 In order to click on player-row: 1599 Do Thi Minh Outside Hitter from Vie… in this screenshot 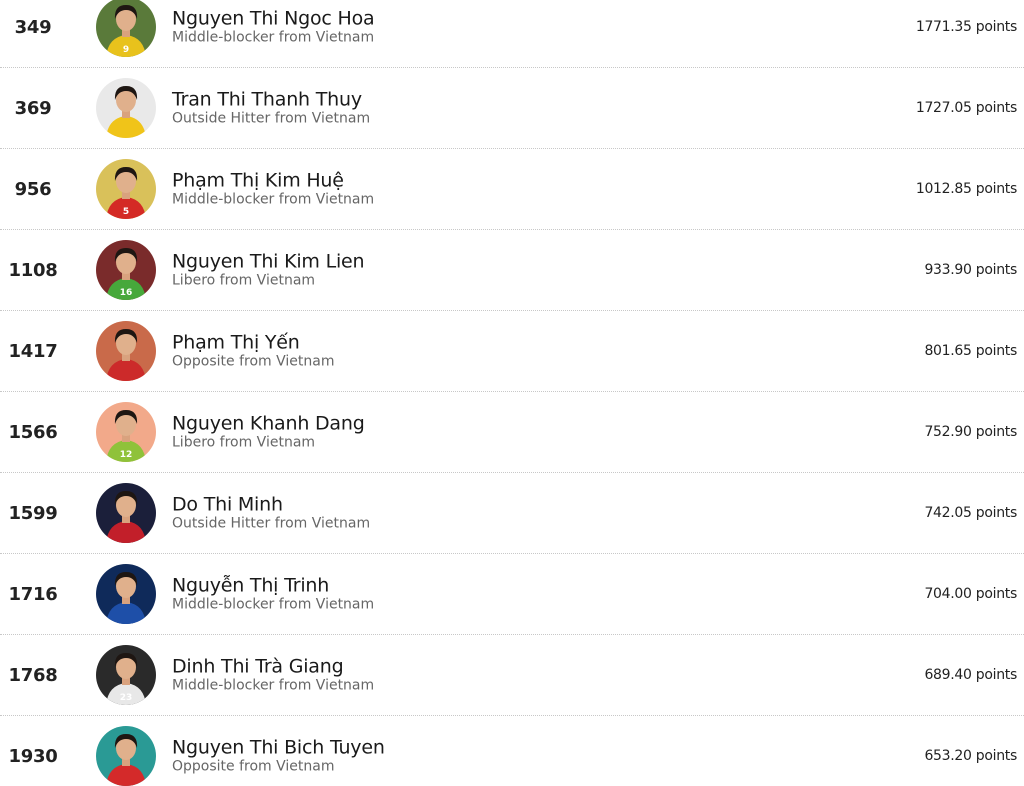, I will do `click(512, 513)`.